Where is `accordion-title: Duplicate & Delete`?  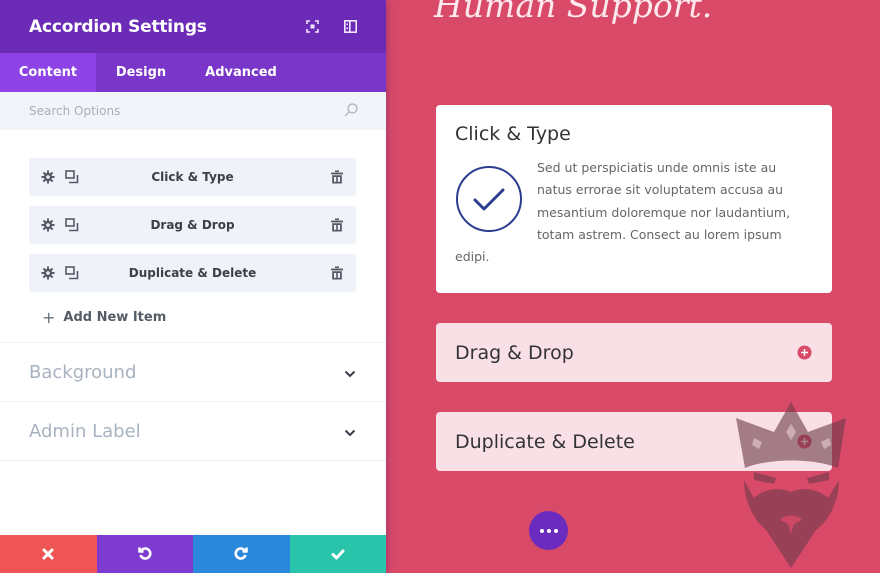 accordion-title: Duplicate & Delete is located at coordinates (545, 441).